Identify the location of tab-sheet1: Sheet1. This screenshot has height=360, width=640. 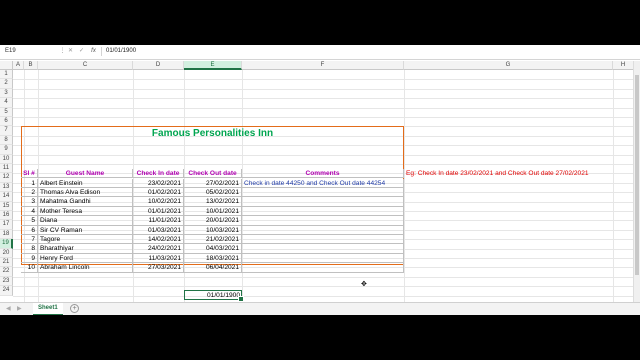
(48, 309).